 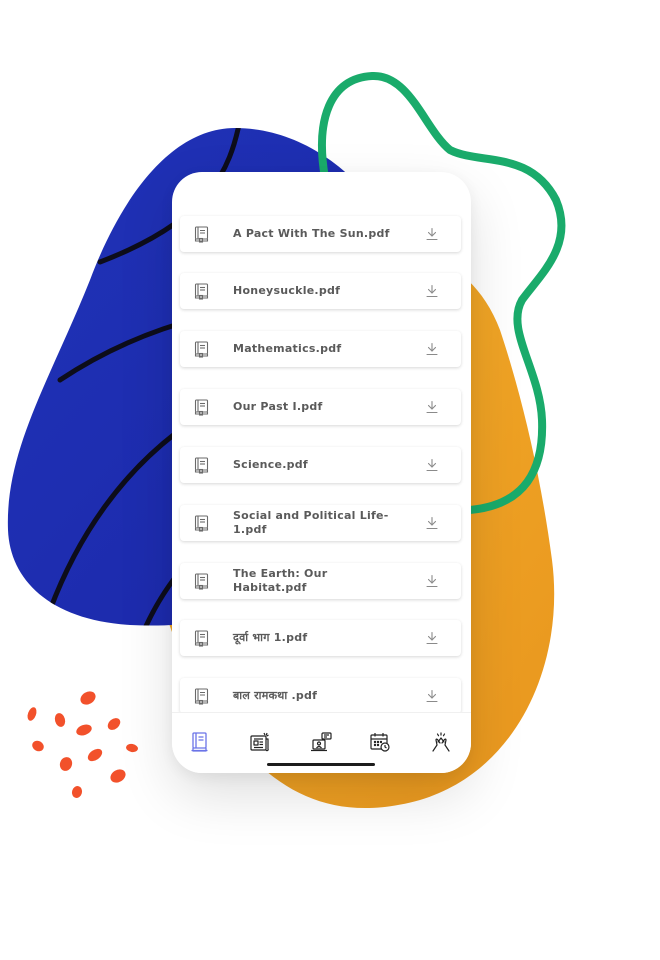 I want to click on list-item: बाल रामकथा .pdf, so click(x=320, y=696).